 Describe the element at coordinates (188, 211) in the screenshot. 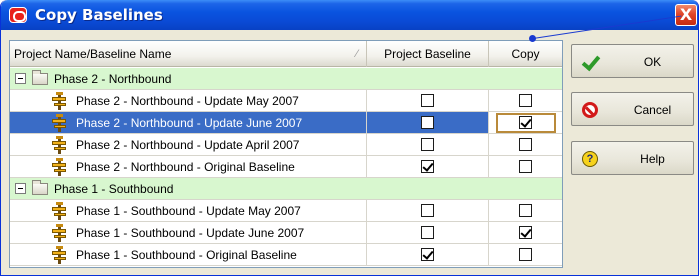

I see `baseline-name: Phase 1 - Southbound - Update May 2007` at that location.